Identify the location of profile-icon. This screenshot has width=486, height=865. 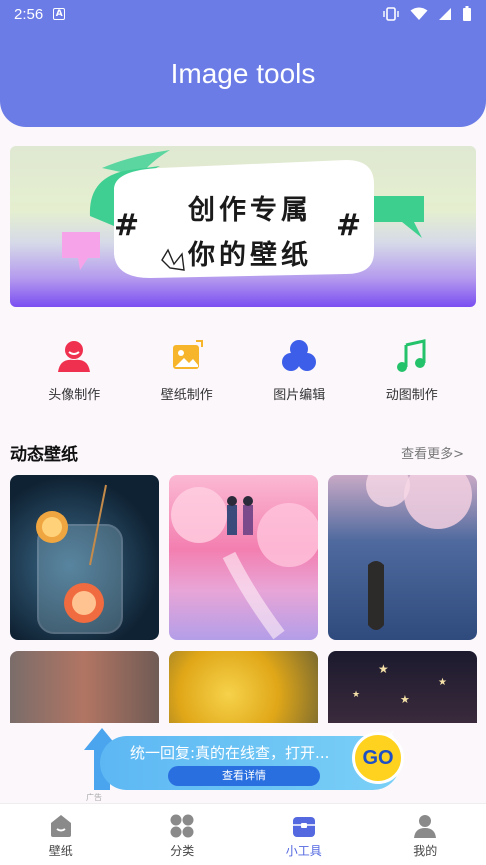
(425, 826).